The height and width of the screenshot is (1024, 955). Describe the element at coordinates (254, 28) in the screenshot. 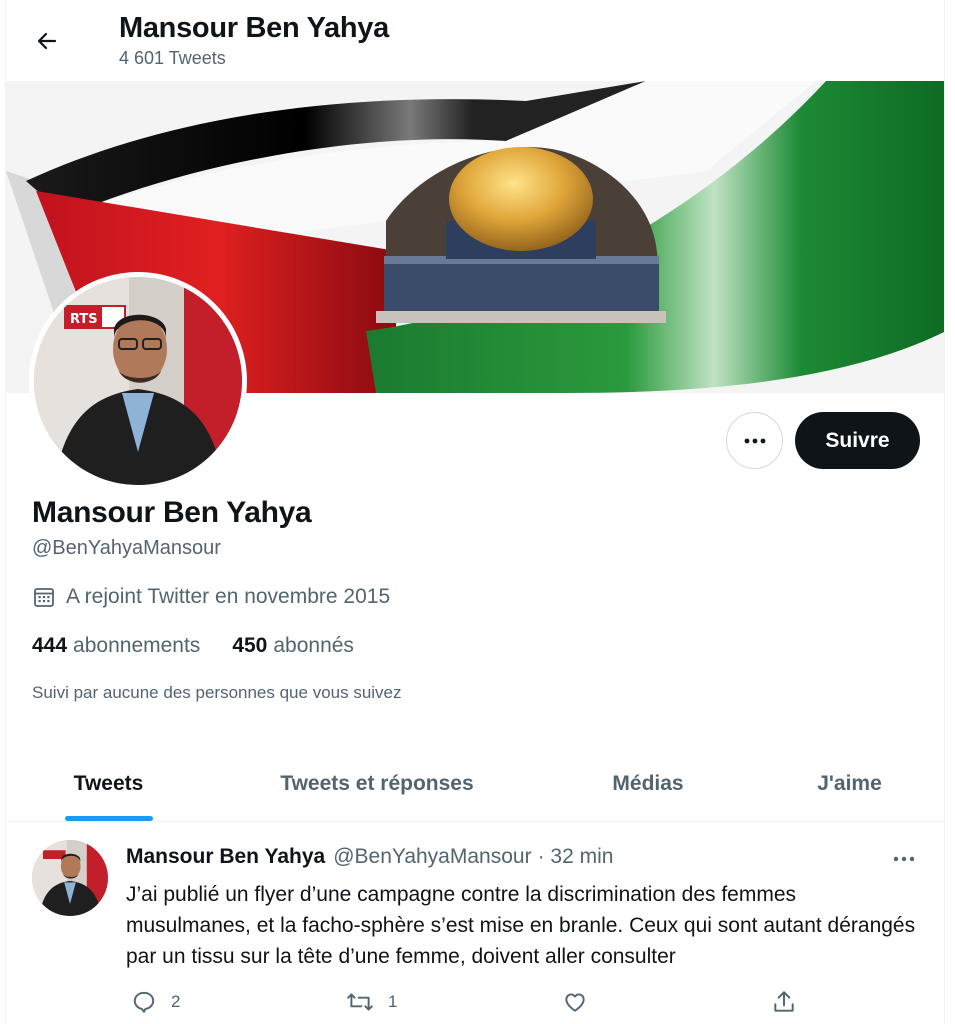

I see `header-title: Mansour Ben Yahya` at that location.